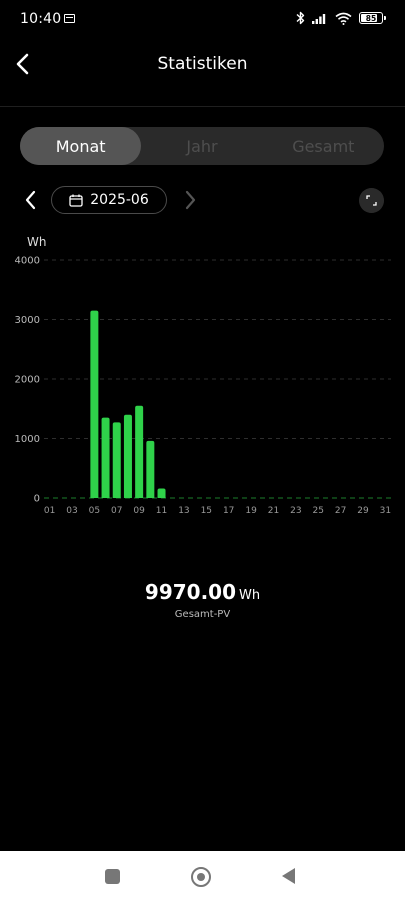  Describe the element at coordinates (49, 511) in the screenshot. I see `x-tick-label: 01` at that location.